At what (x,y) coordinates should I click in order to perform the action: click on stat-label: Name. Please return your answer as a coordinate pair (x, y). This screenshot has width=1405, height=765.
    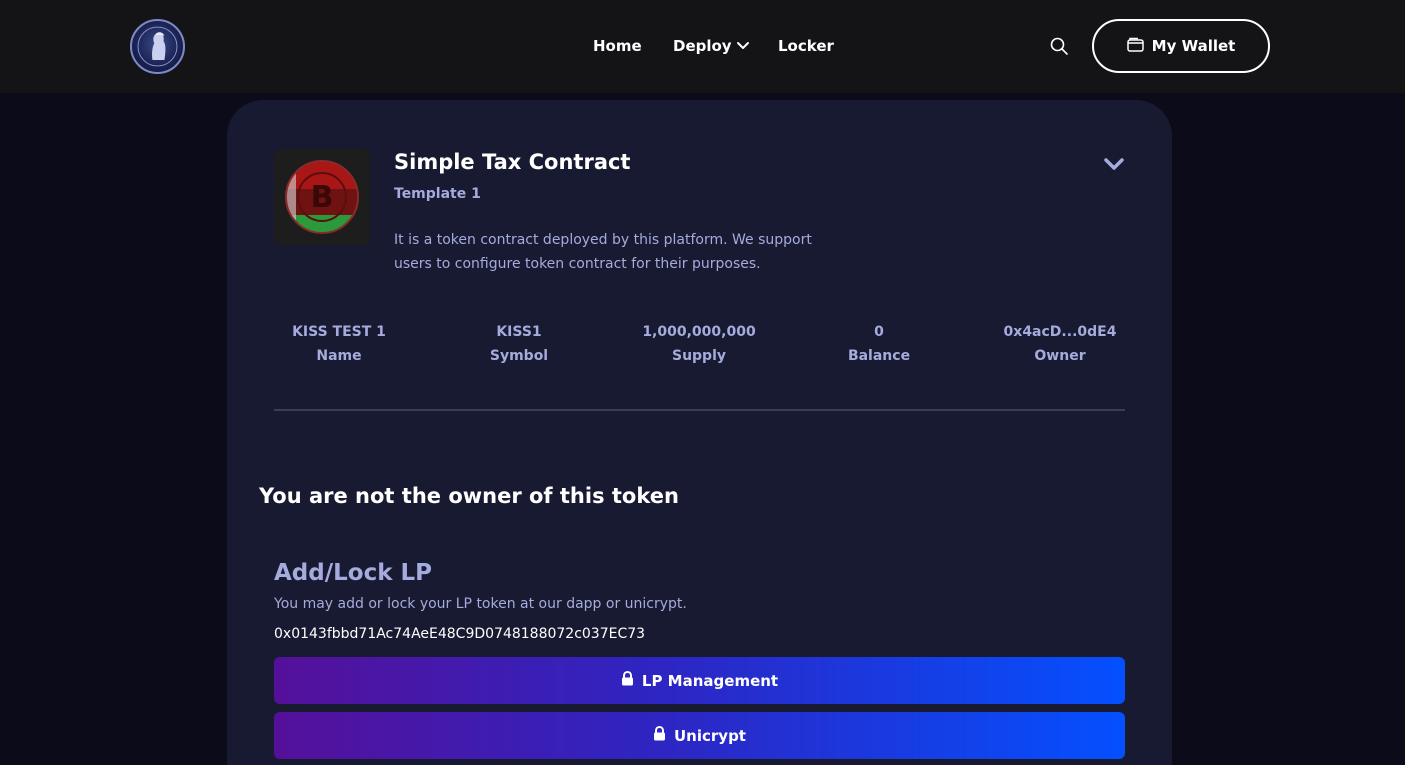
    Looking at the image, I should click on (339, 356).